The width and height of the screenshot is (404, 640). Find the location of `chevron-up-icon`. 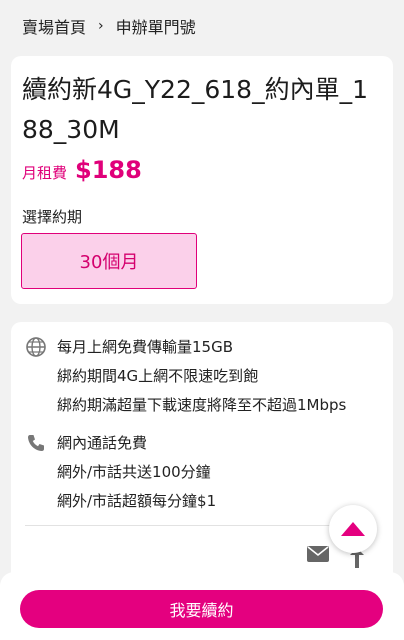

chevron-up-icon is located at coordinates (353, 529).